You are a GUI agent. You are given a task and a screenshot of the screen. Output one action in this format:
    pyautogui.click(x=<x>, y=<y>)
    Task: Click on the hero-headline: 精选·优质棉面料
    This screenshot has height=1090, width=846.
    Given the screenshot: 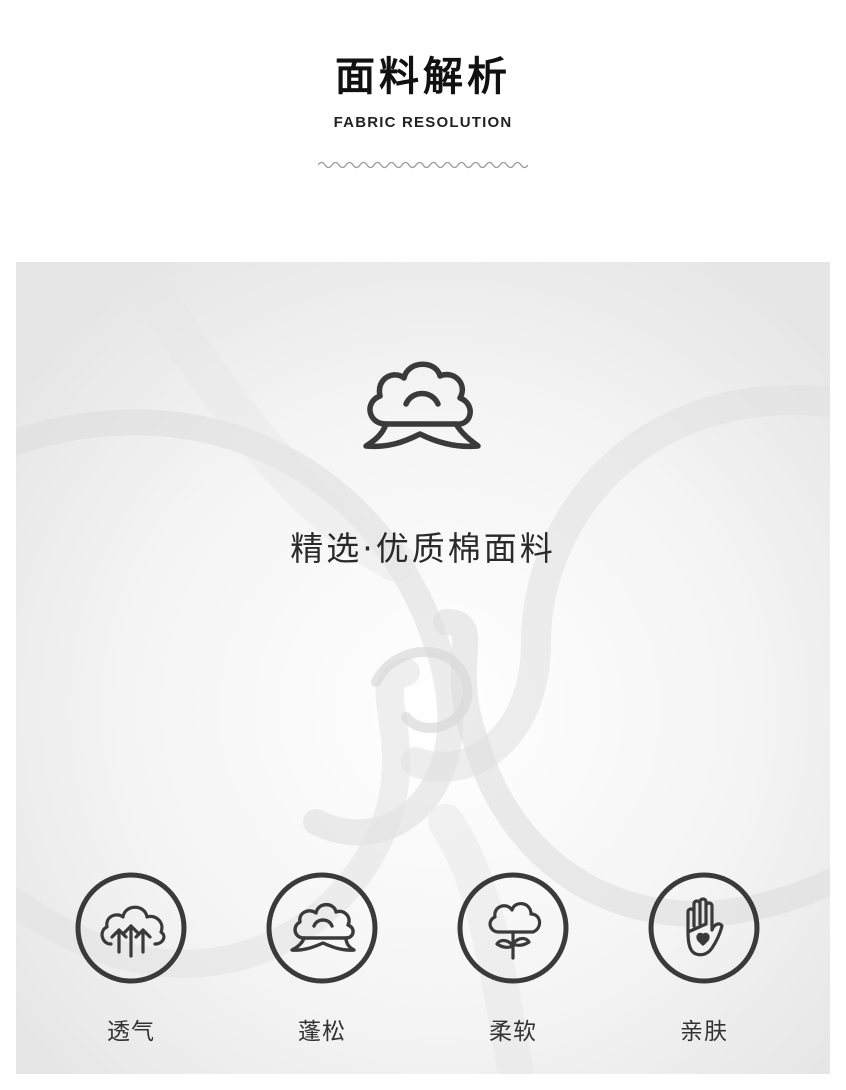 What is the action you would take?
    pyautogui.click(x=423, y=548)
    